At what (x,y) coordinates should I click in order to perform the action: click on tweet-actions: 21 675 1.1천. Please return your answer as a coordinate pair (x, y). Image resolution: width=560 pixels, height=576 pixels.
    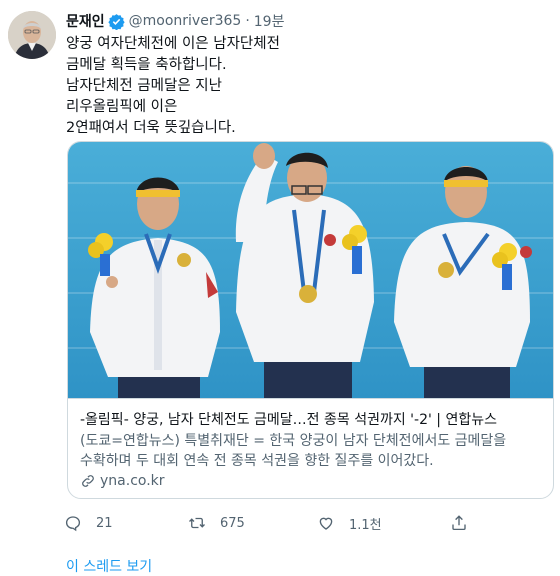
    Looking at the image, I should click on (304, 523).